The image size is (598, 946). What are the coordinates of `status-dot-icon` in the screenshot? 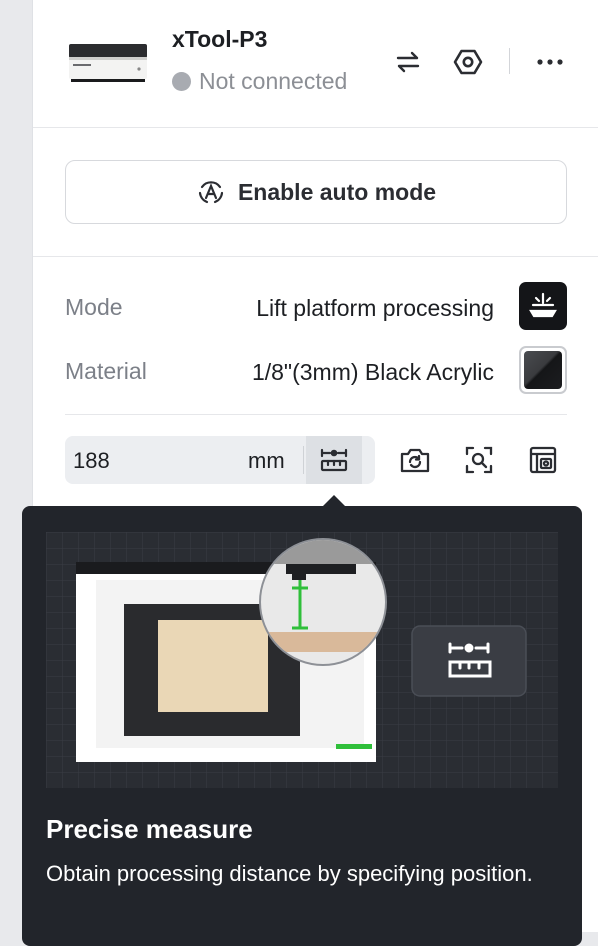 It's located at (181, 81).